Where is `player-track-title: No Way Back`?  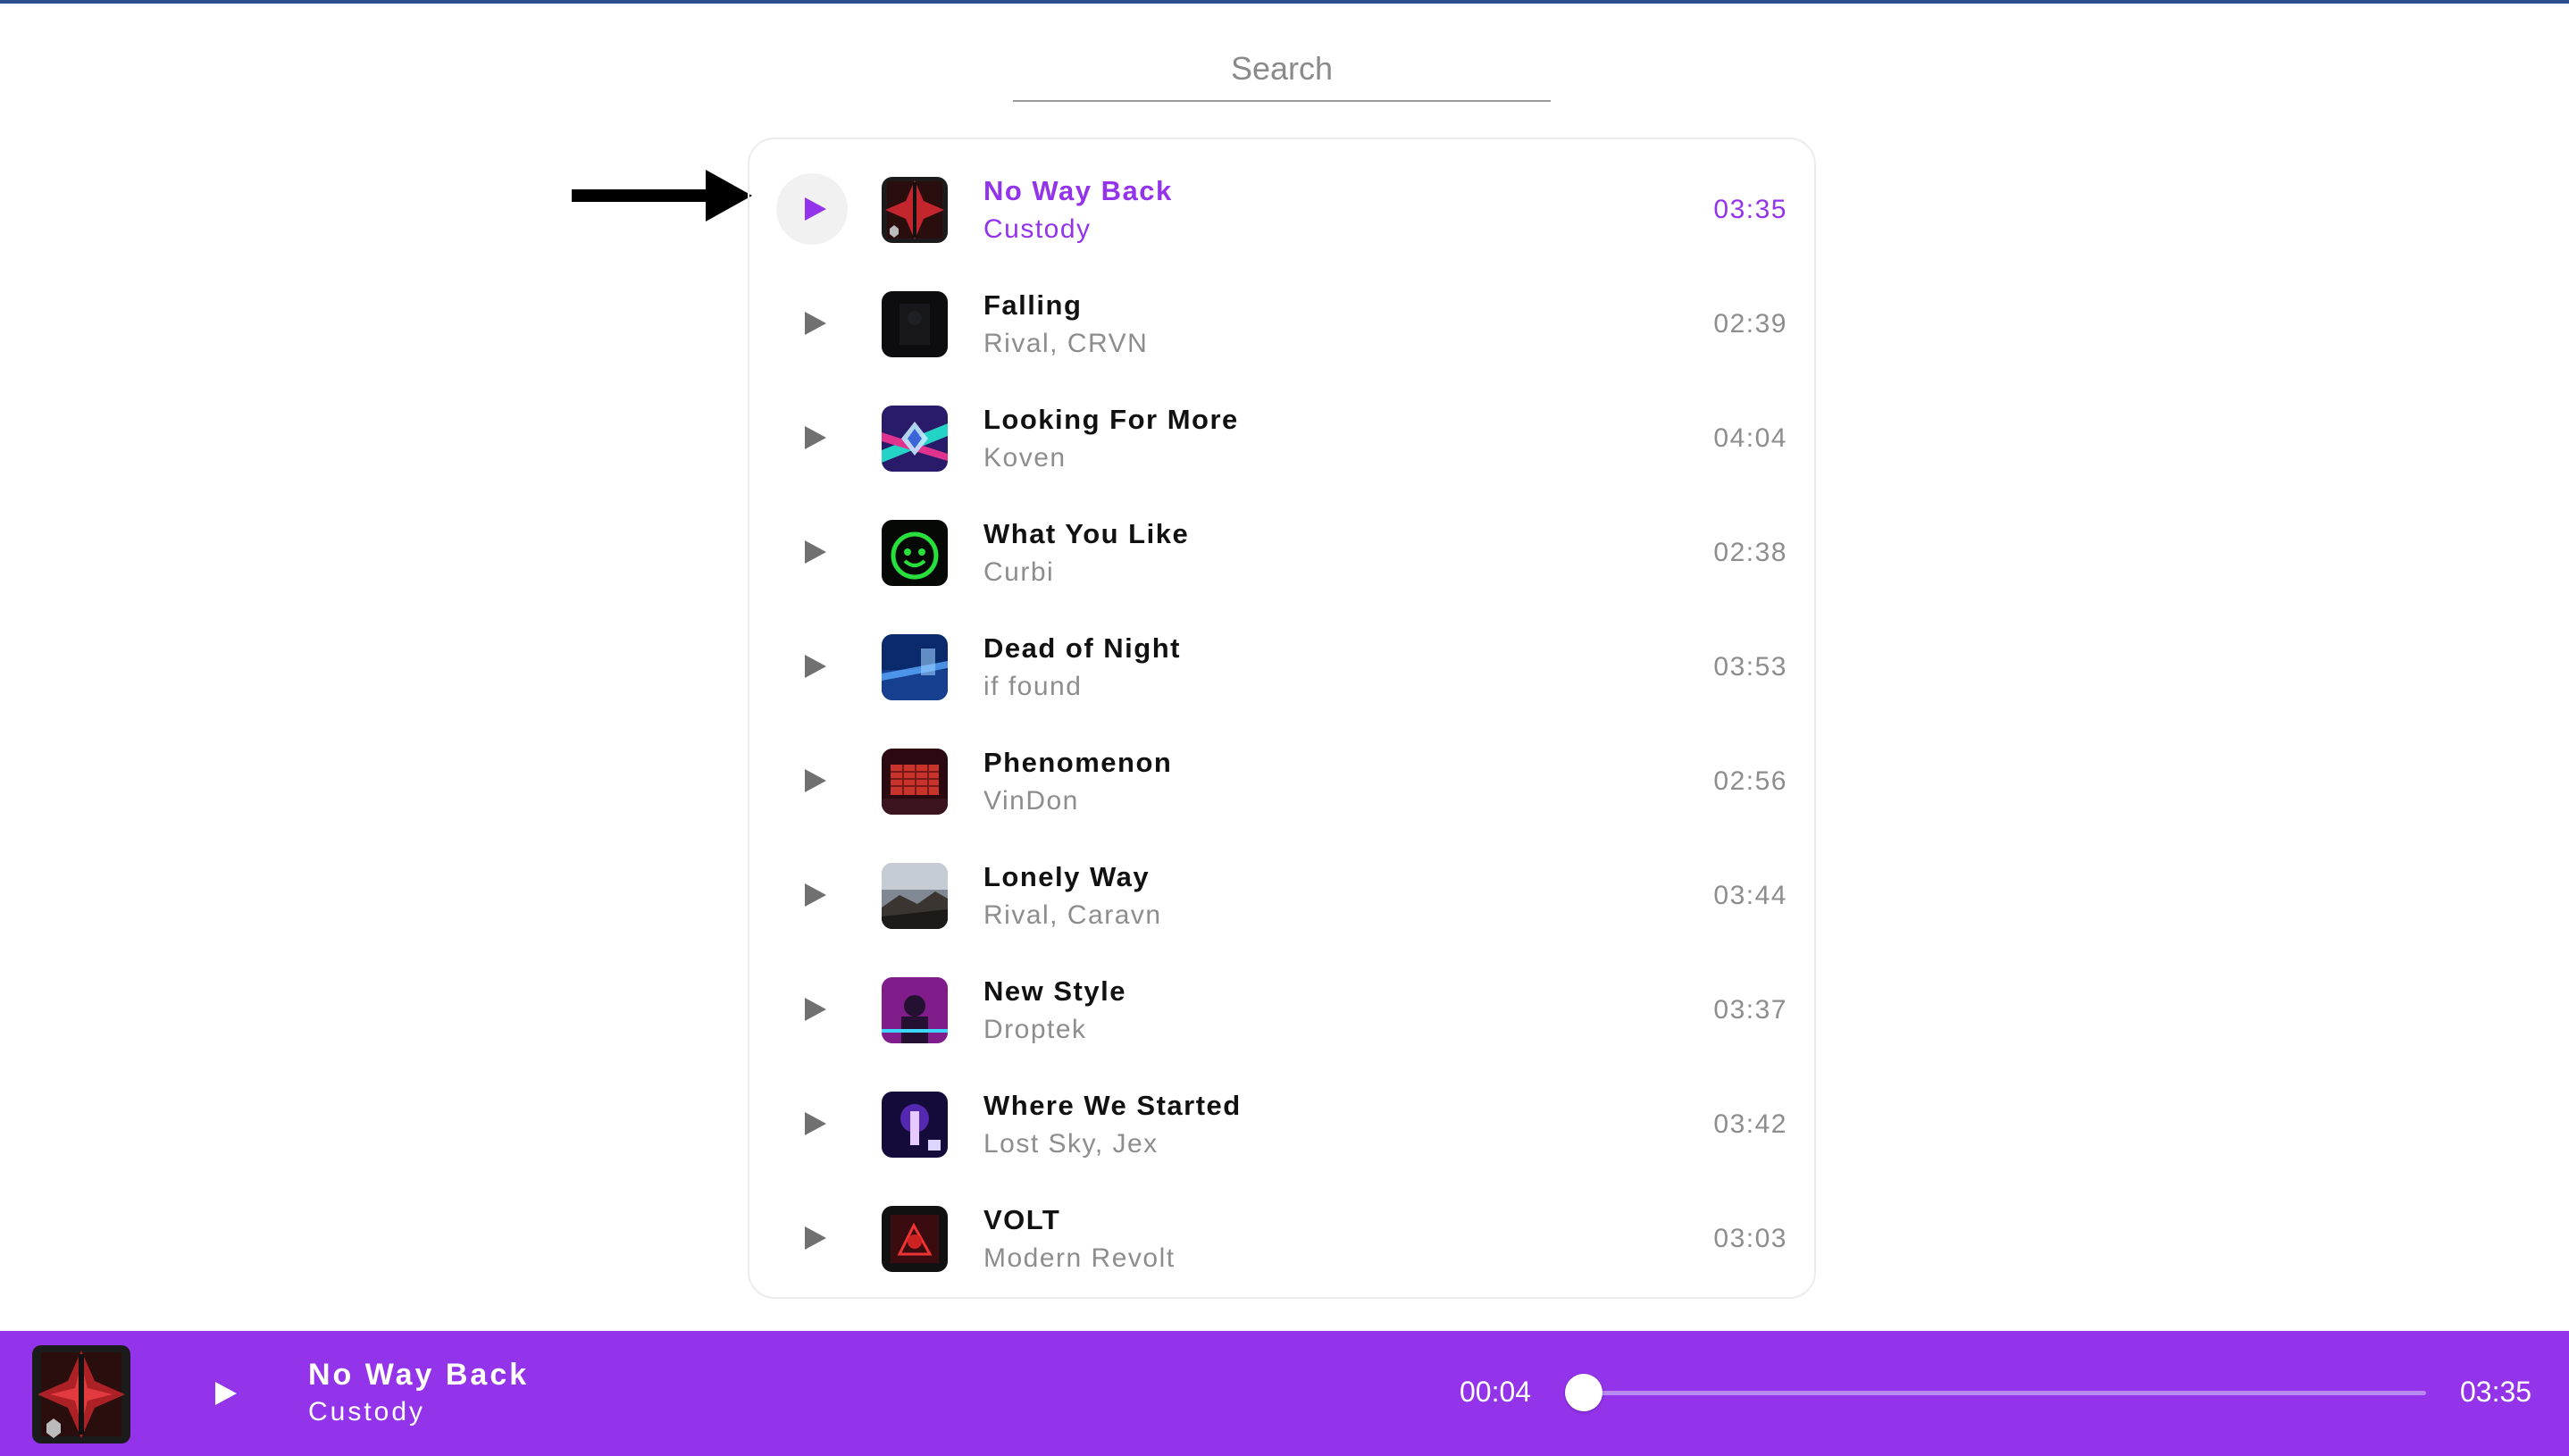 player-track-title: No Way Back is located at coordinates (419, 1375).